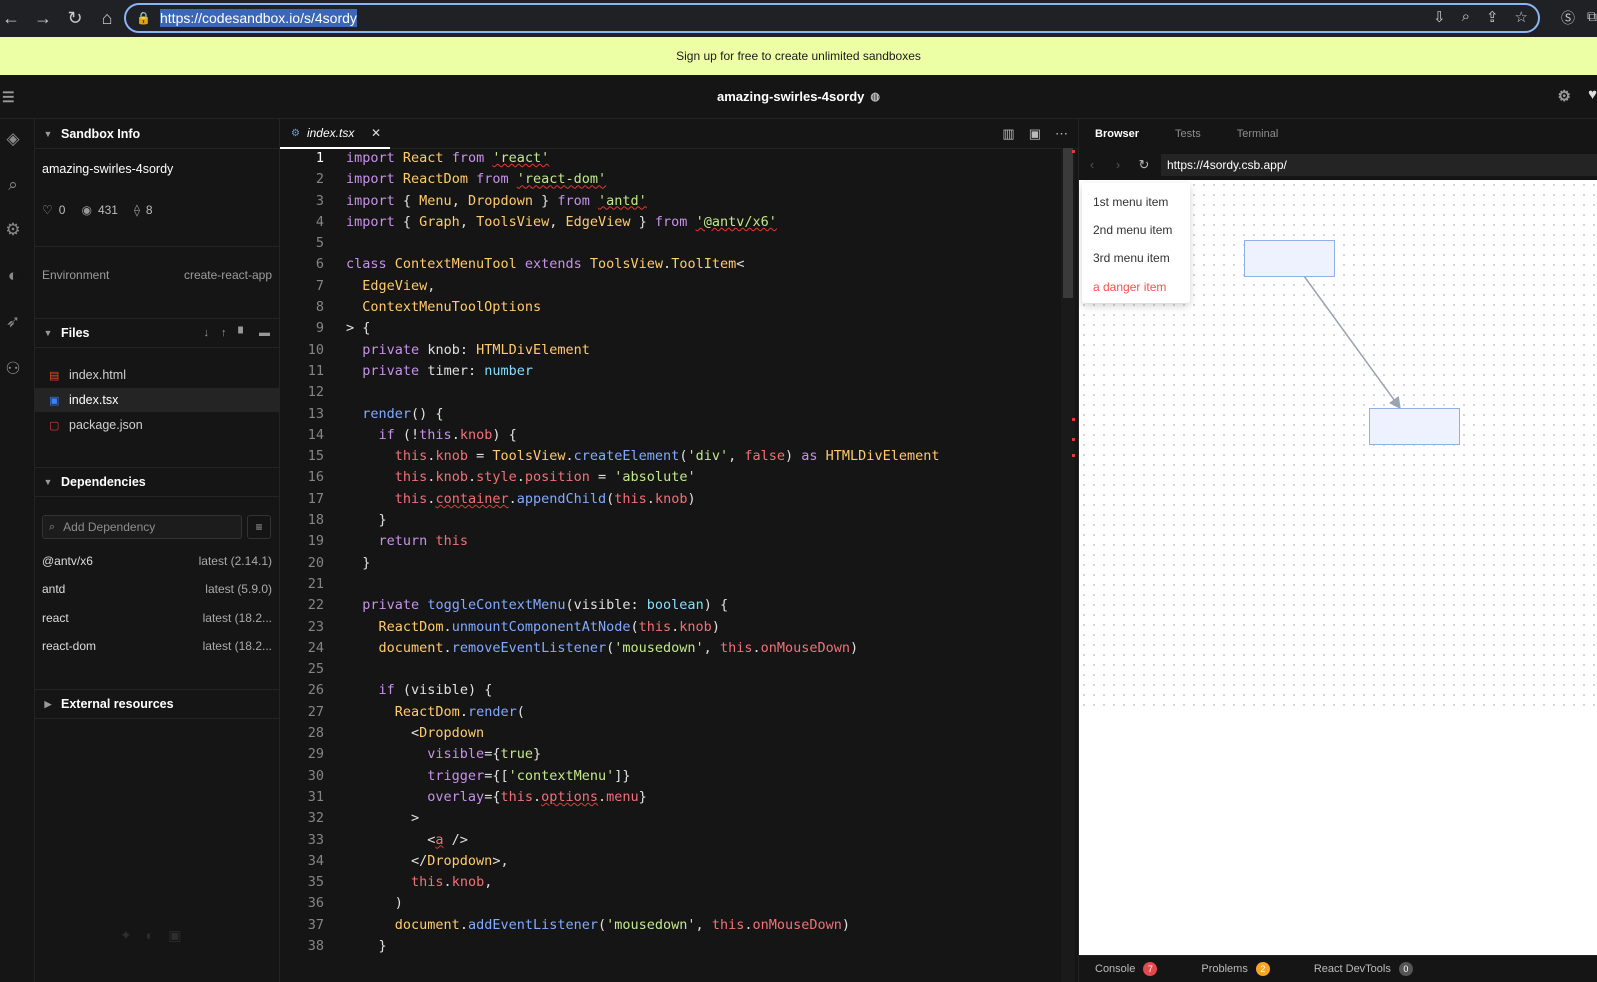 The height and width of the screenshot is (982, 1597). What do you see at coordinates (1118, 164) in the screenshot?
I see `forward-icon: ›` at bounding box center [1118, 164].